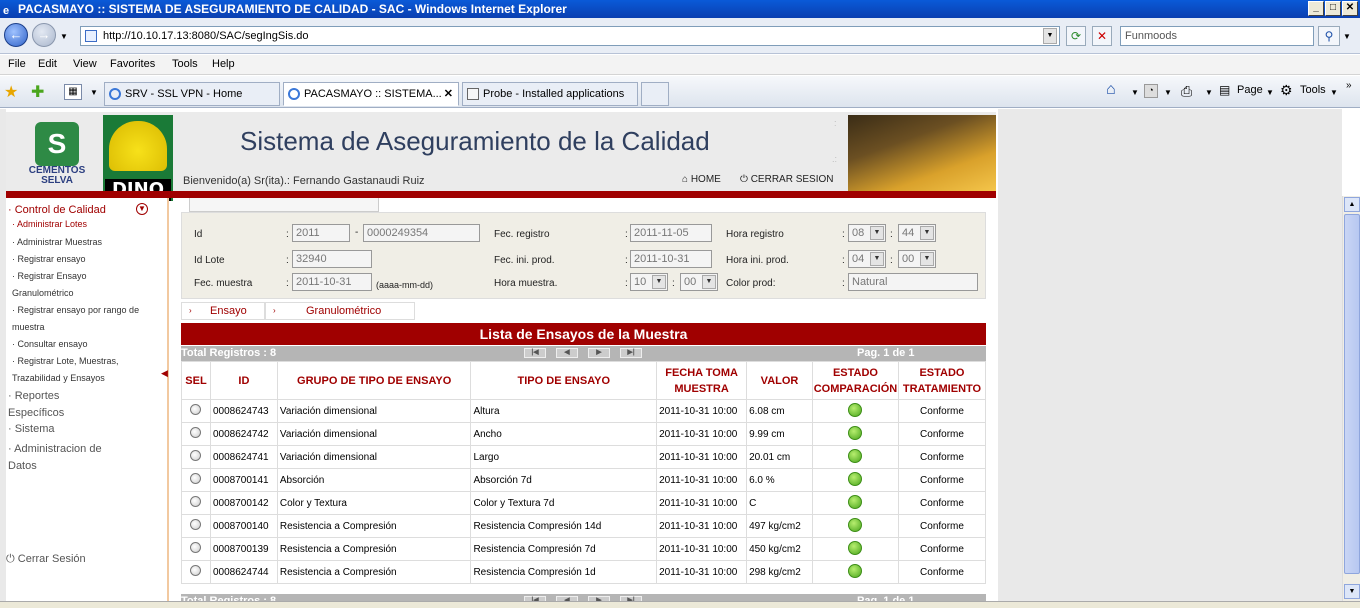 The width and height of the screenshot is (1360, 608). I want to click on tab-list-dropdown-icon: ▼, so click(94, 92).